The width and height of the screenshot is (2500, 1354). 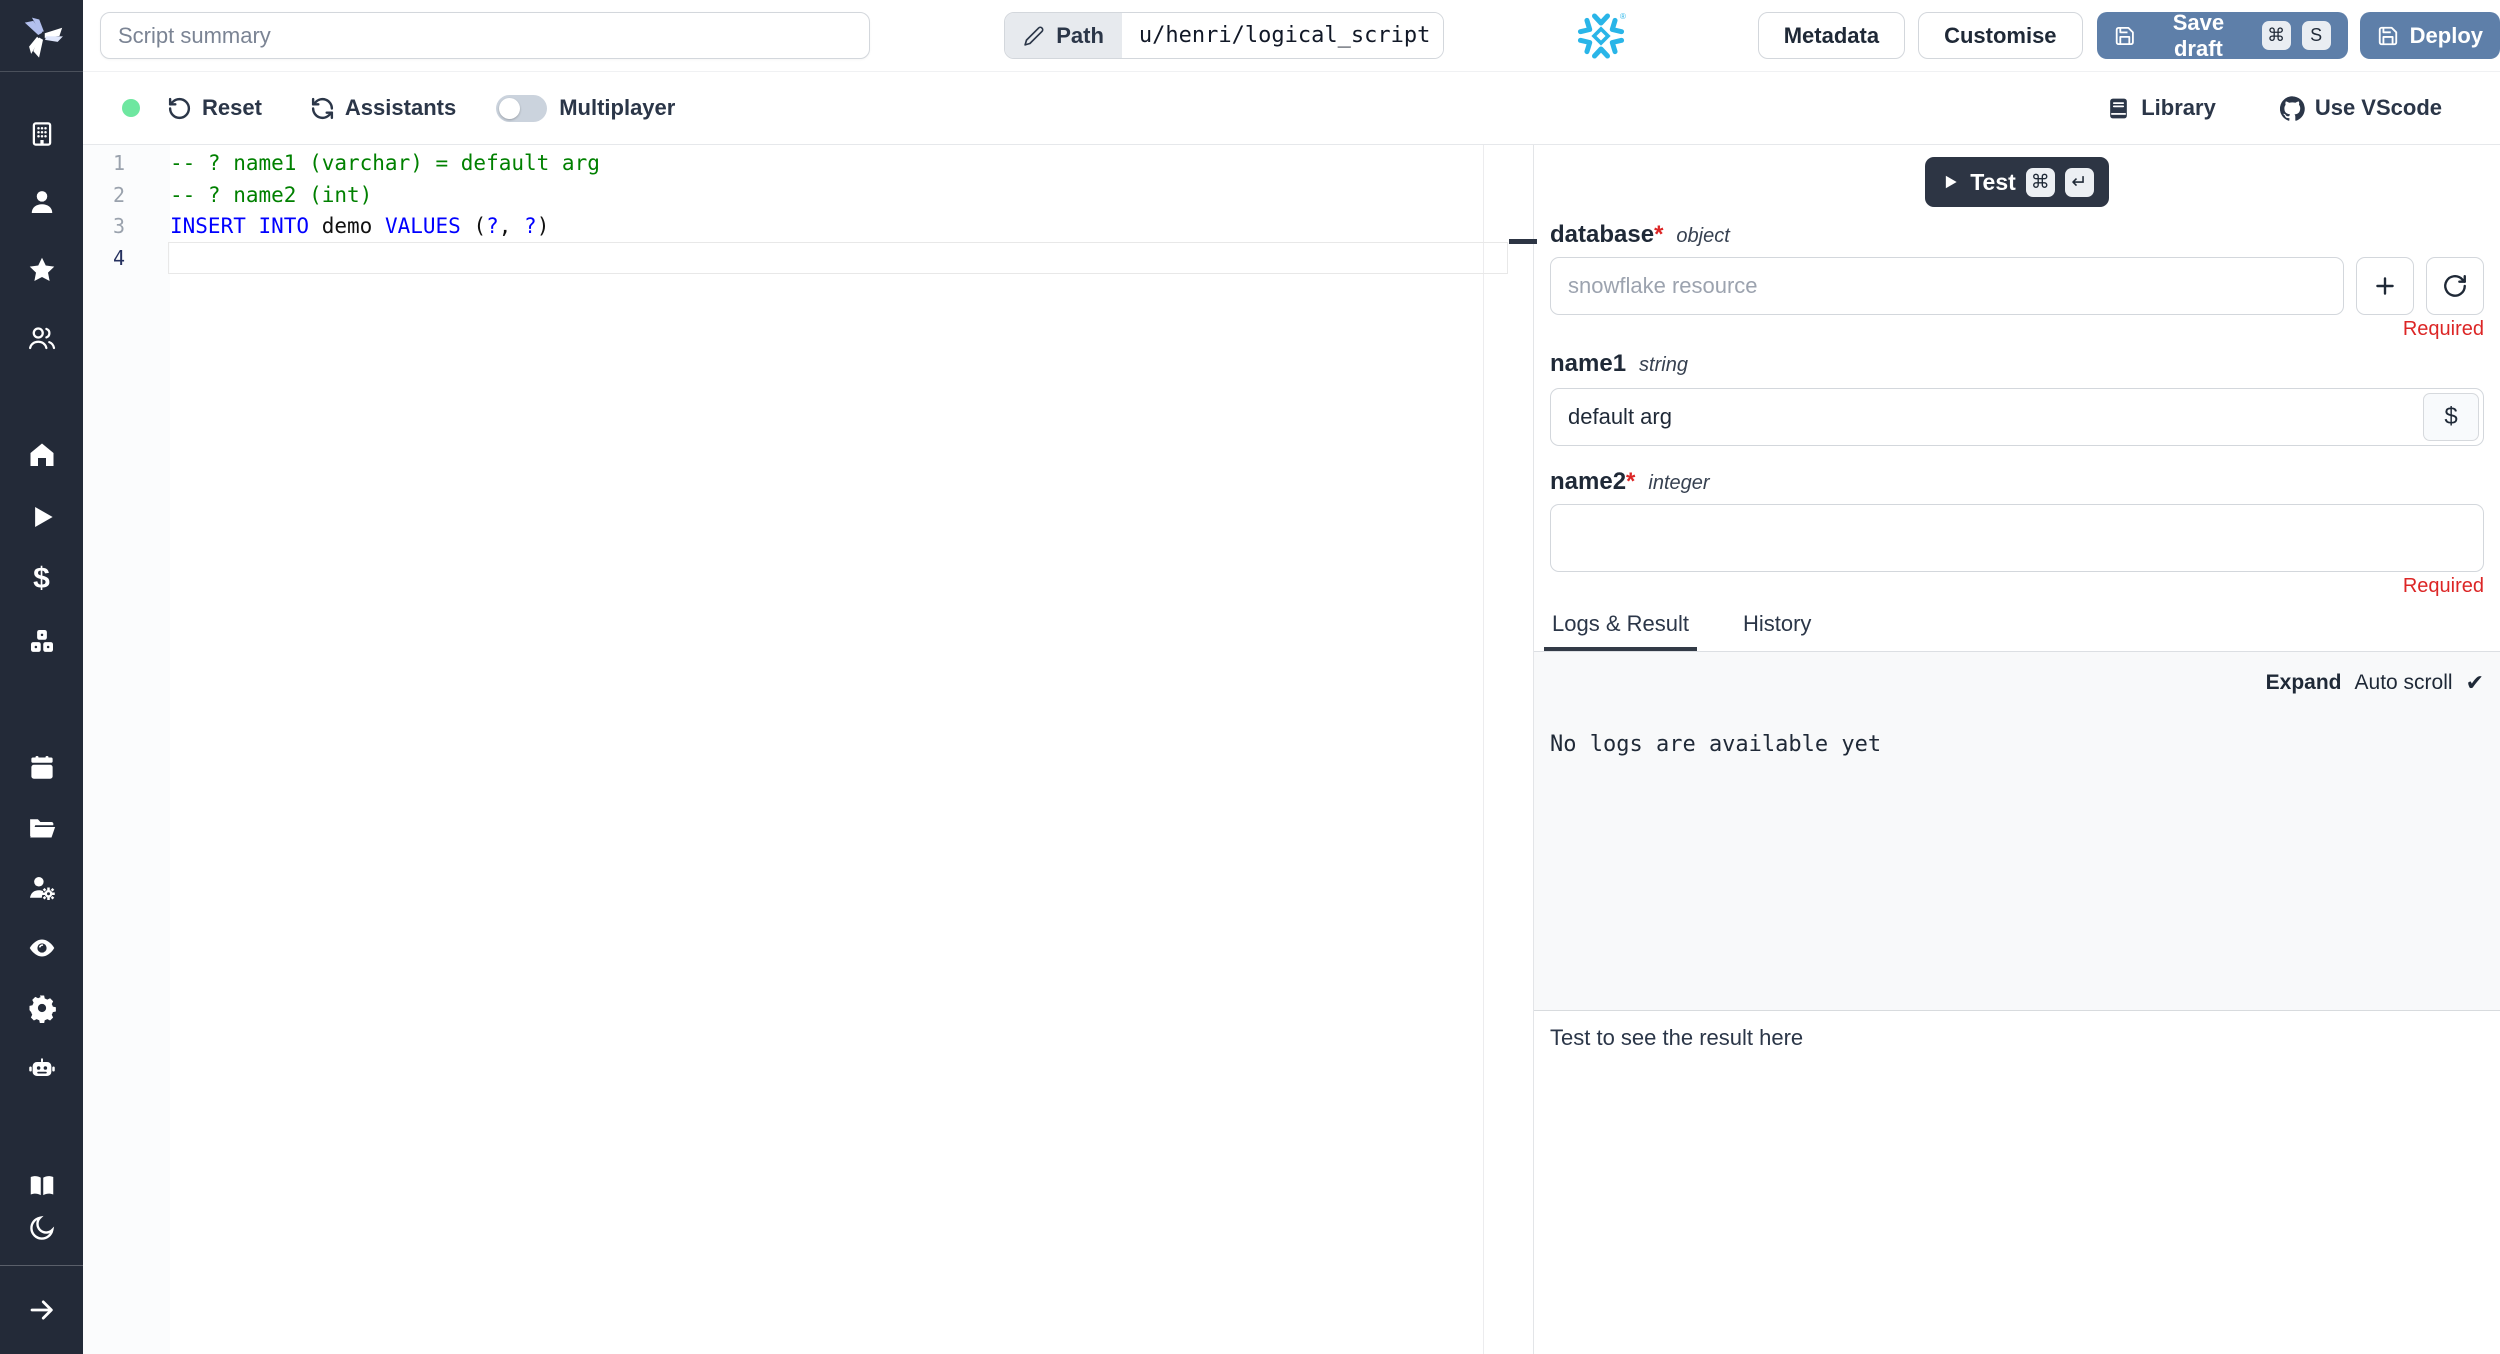 What do you see at coordinates (2360, 108) in the screenshot?
I see `use-vscode-button: Use VScode` at bounding box center [2360, 108].